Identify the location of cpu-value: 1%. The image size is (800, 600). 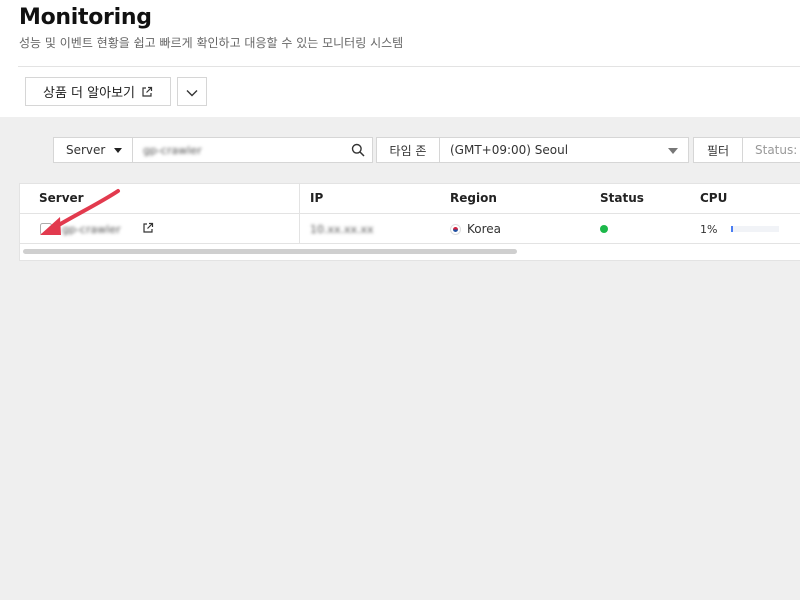
(709, 229).